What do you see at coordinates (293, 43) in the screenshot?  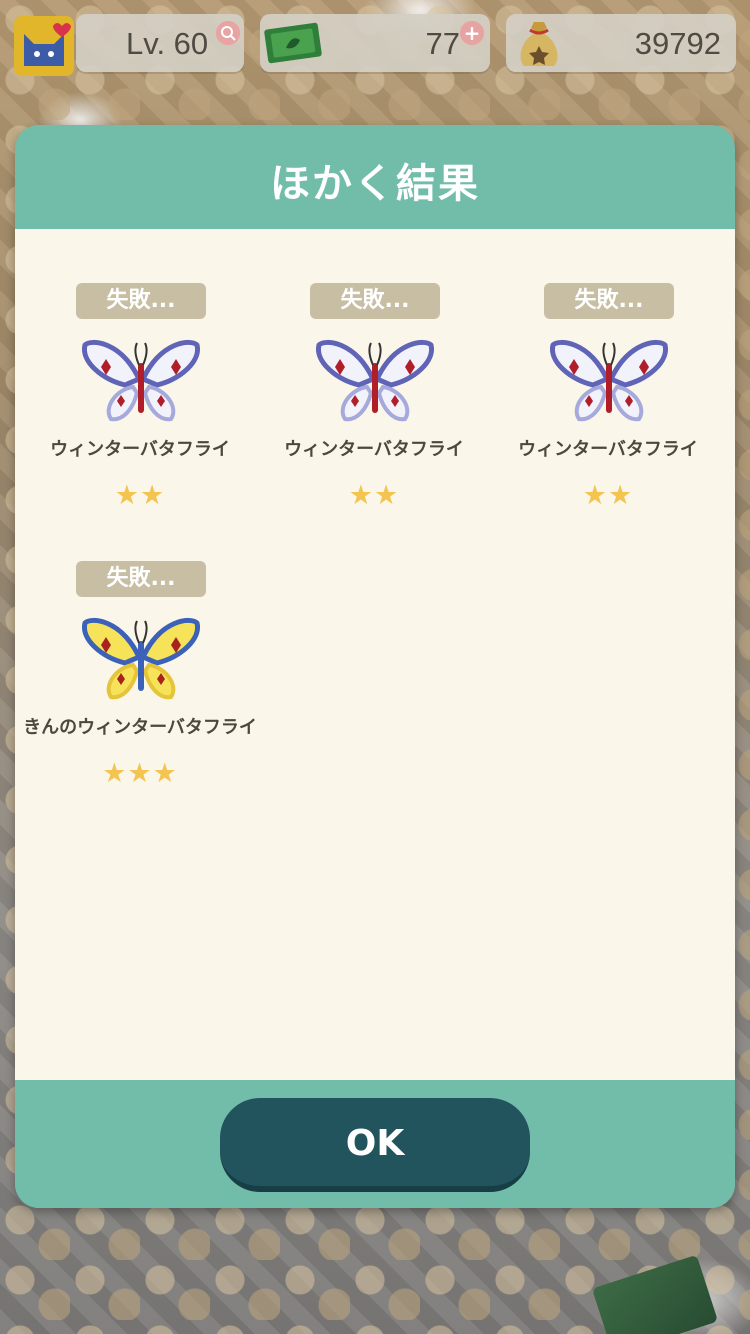 I see `leaf-ticket-icon` at bounding box center [293, 43].